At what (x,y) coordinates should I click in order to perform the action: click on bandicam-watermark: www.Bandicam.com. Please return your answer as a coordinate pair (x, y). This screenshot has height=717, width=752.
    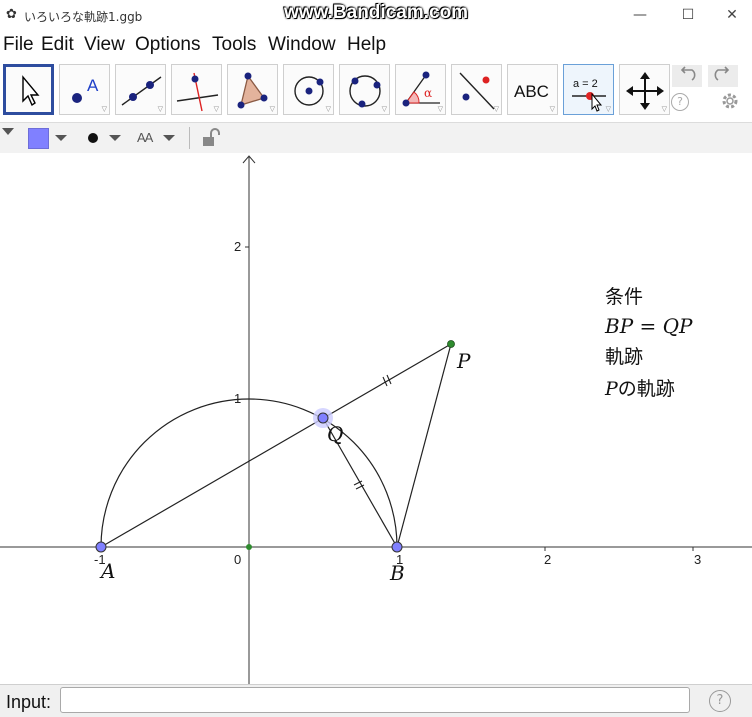
    Looking at the image, I should click on (376, 12).